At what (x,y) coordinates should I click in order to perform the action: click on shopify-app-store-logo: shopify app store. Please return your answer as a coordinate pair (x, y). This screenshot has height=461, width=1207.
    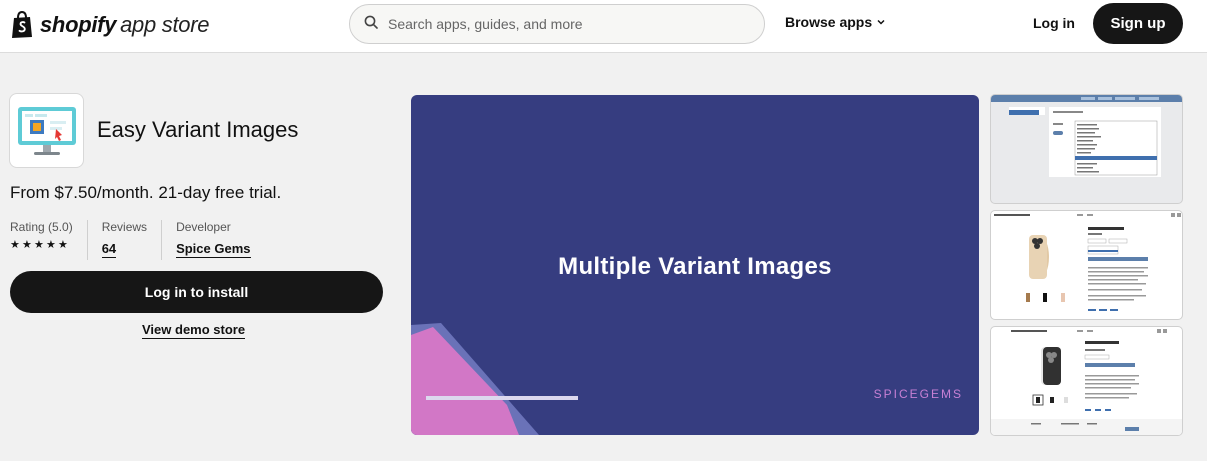
    Looking at the image, I should click on (109, 25).